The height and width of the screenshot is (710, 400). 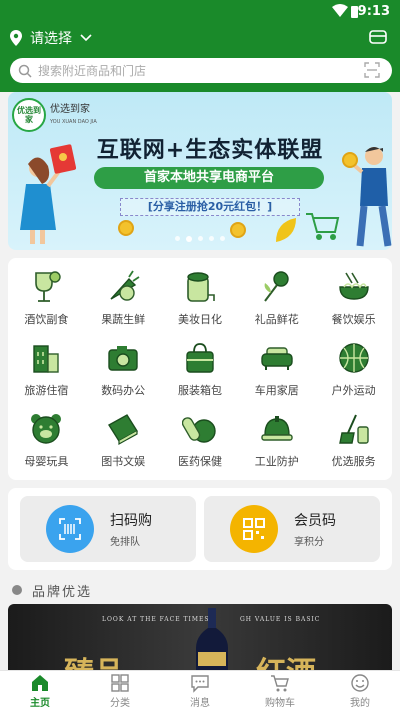 I want to click on qr-code-icon, so click(x=254, y=529).